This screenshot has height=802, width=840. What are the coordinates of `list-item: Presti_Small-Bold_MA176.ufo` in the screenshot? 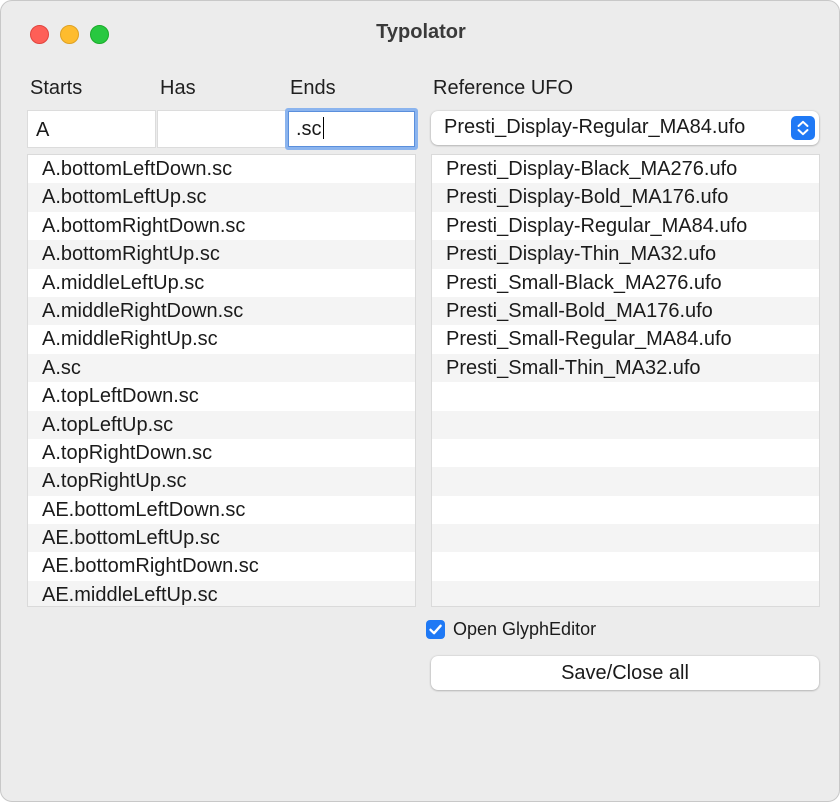 It's located at (625, 311).